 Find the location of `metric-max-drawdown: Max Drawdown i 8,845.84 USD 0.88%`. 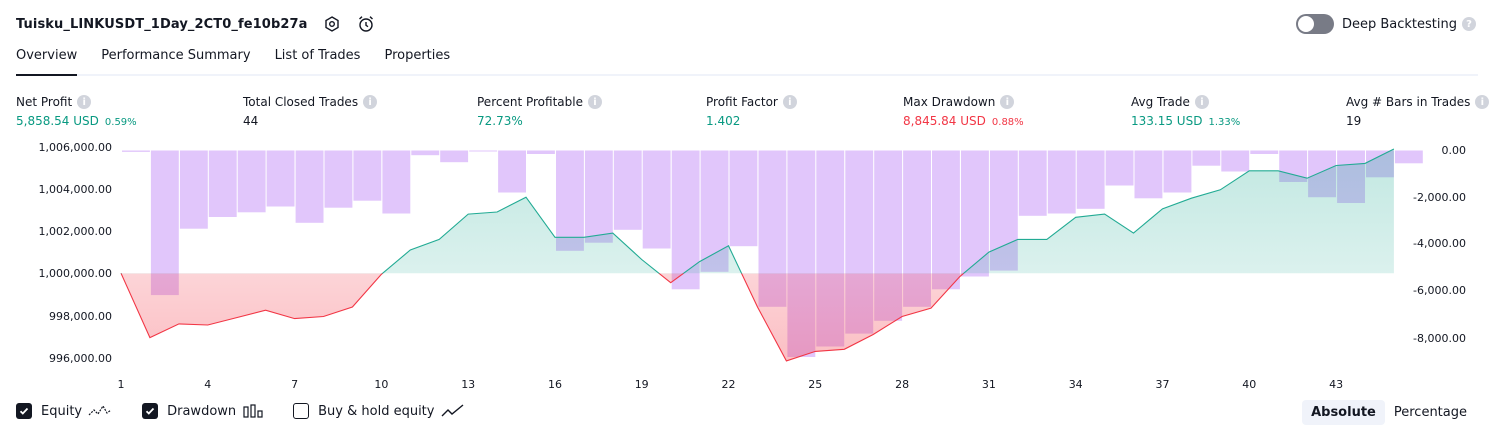

metric-max-drawdown: Max Drawdown i 8,845.84 USD 0.88% is located at coordinates (963, 111).